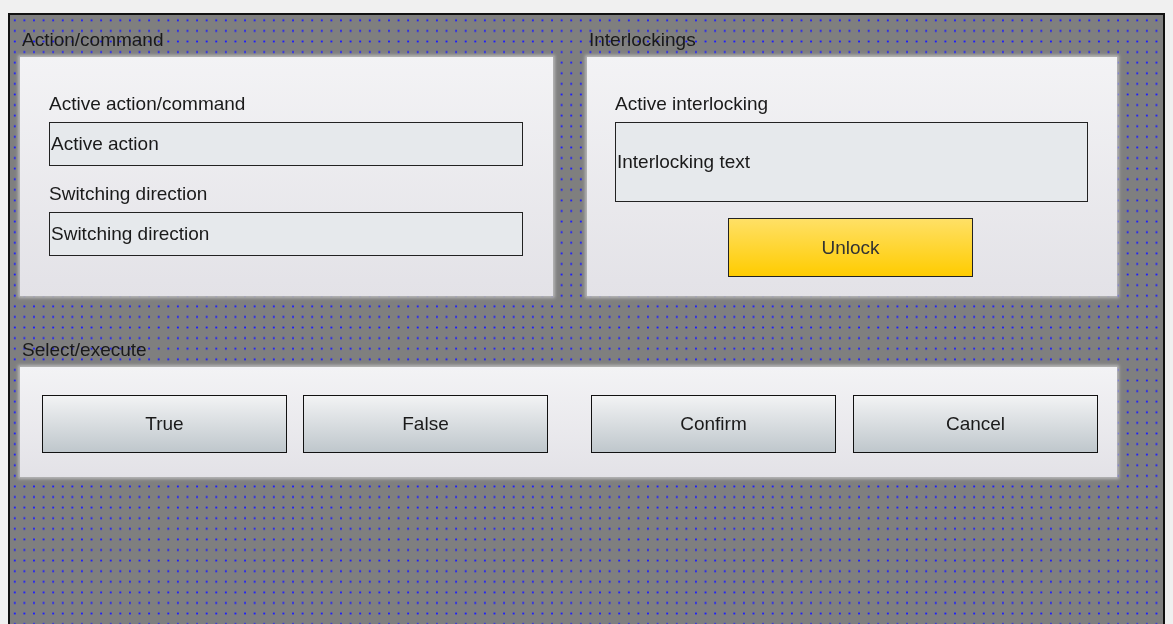 The width and height of the screenshot is (1173, 624). Describe the element at coordinates (713, 424) in the screenshot. I see `command-button: Confirm` at that location.